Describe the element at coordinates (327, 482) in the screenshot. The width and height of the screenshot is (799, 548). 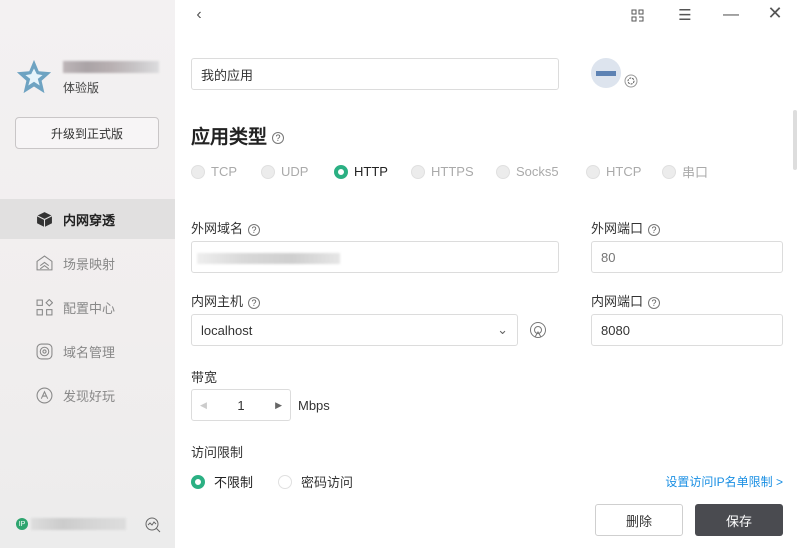
I see `option-label: 密码访问` at that location.